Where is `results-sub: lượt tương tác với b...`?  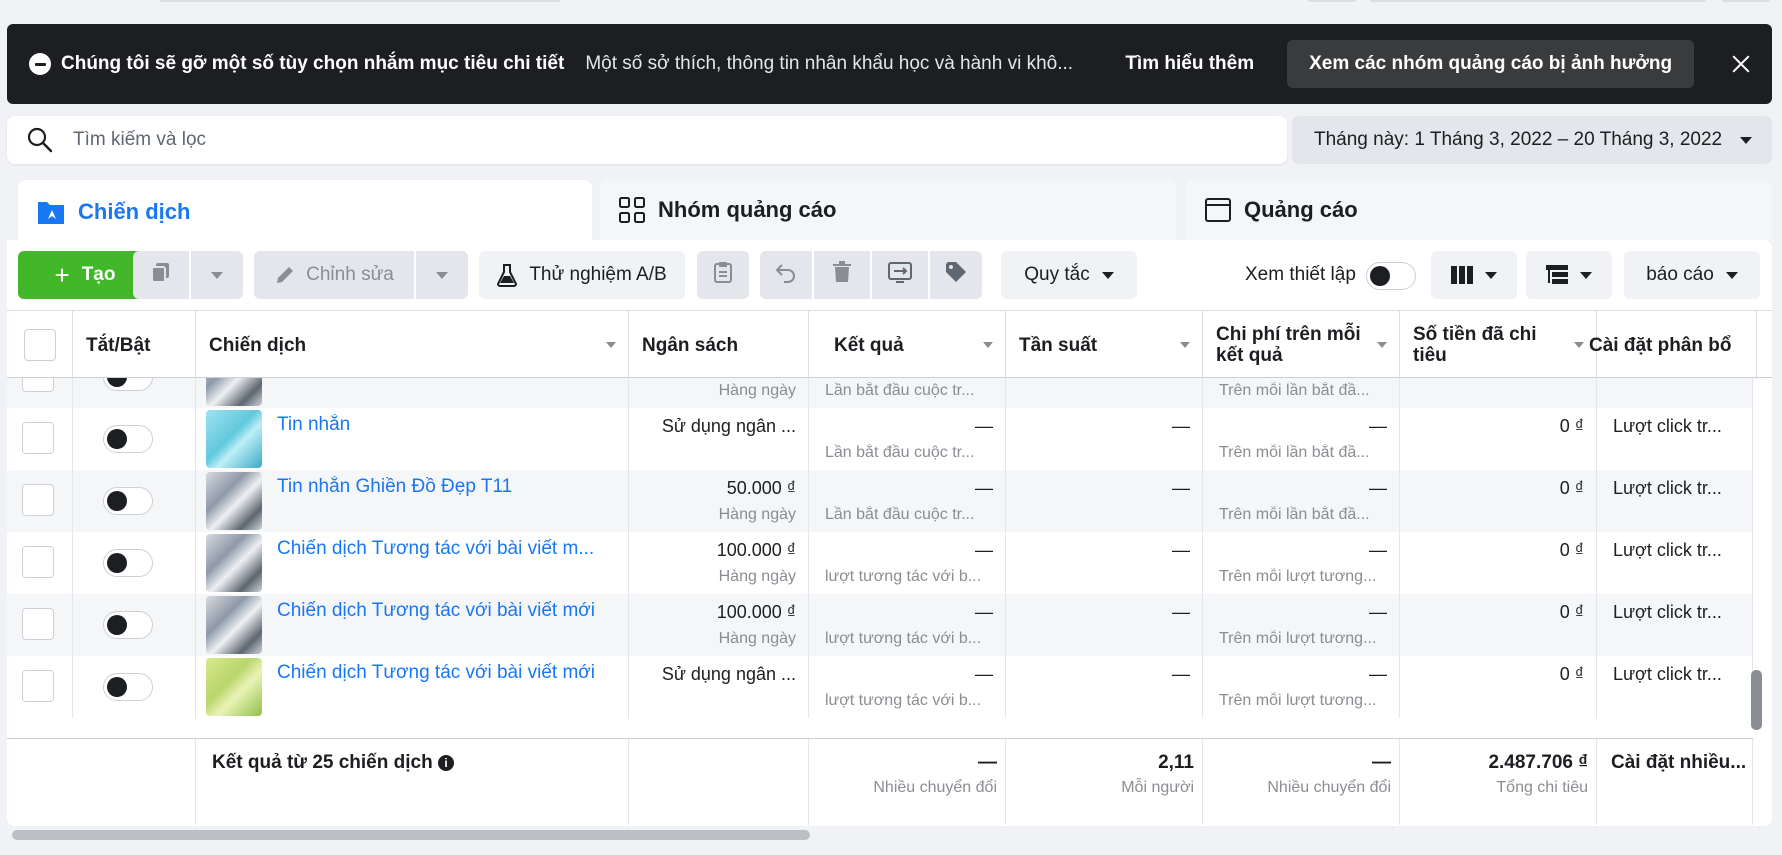
results-sub: lượt tương tác với b... is located at coordinates (903, 638).